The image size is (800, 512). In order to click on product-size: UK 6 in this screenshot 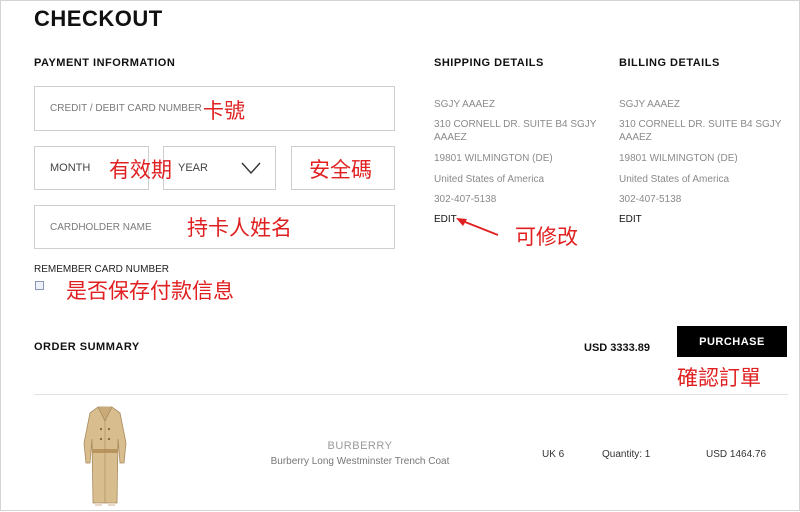, I will do `click(553, 454)`.